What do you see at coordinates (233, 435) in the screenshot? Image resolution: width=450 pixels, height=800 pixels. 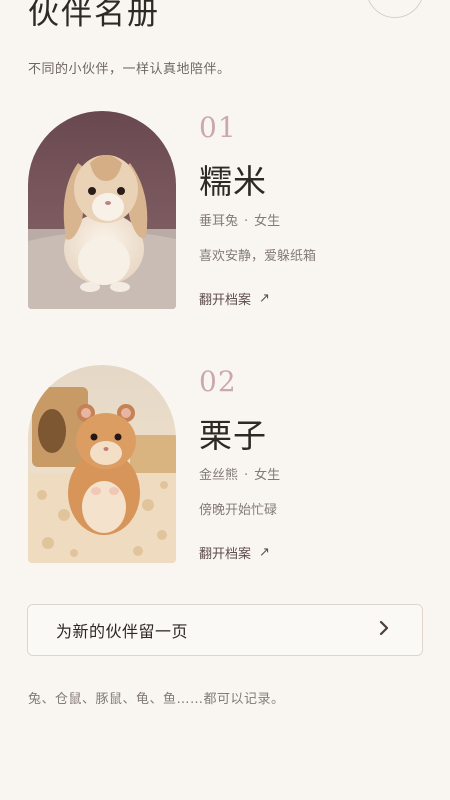 I see `pet-name: 栗子` at bounding box center [233, 435].